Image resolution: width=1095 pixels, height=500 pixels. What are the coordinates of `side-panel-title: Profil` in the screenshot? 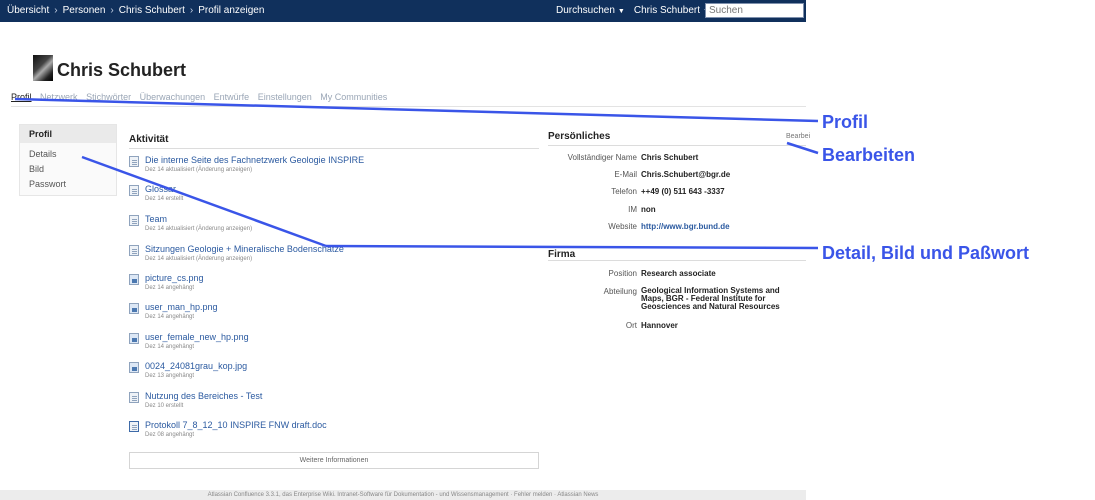 It's located at (68, 134).